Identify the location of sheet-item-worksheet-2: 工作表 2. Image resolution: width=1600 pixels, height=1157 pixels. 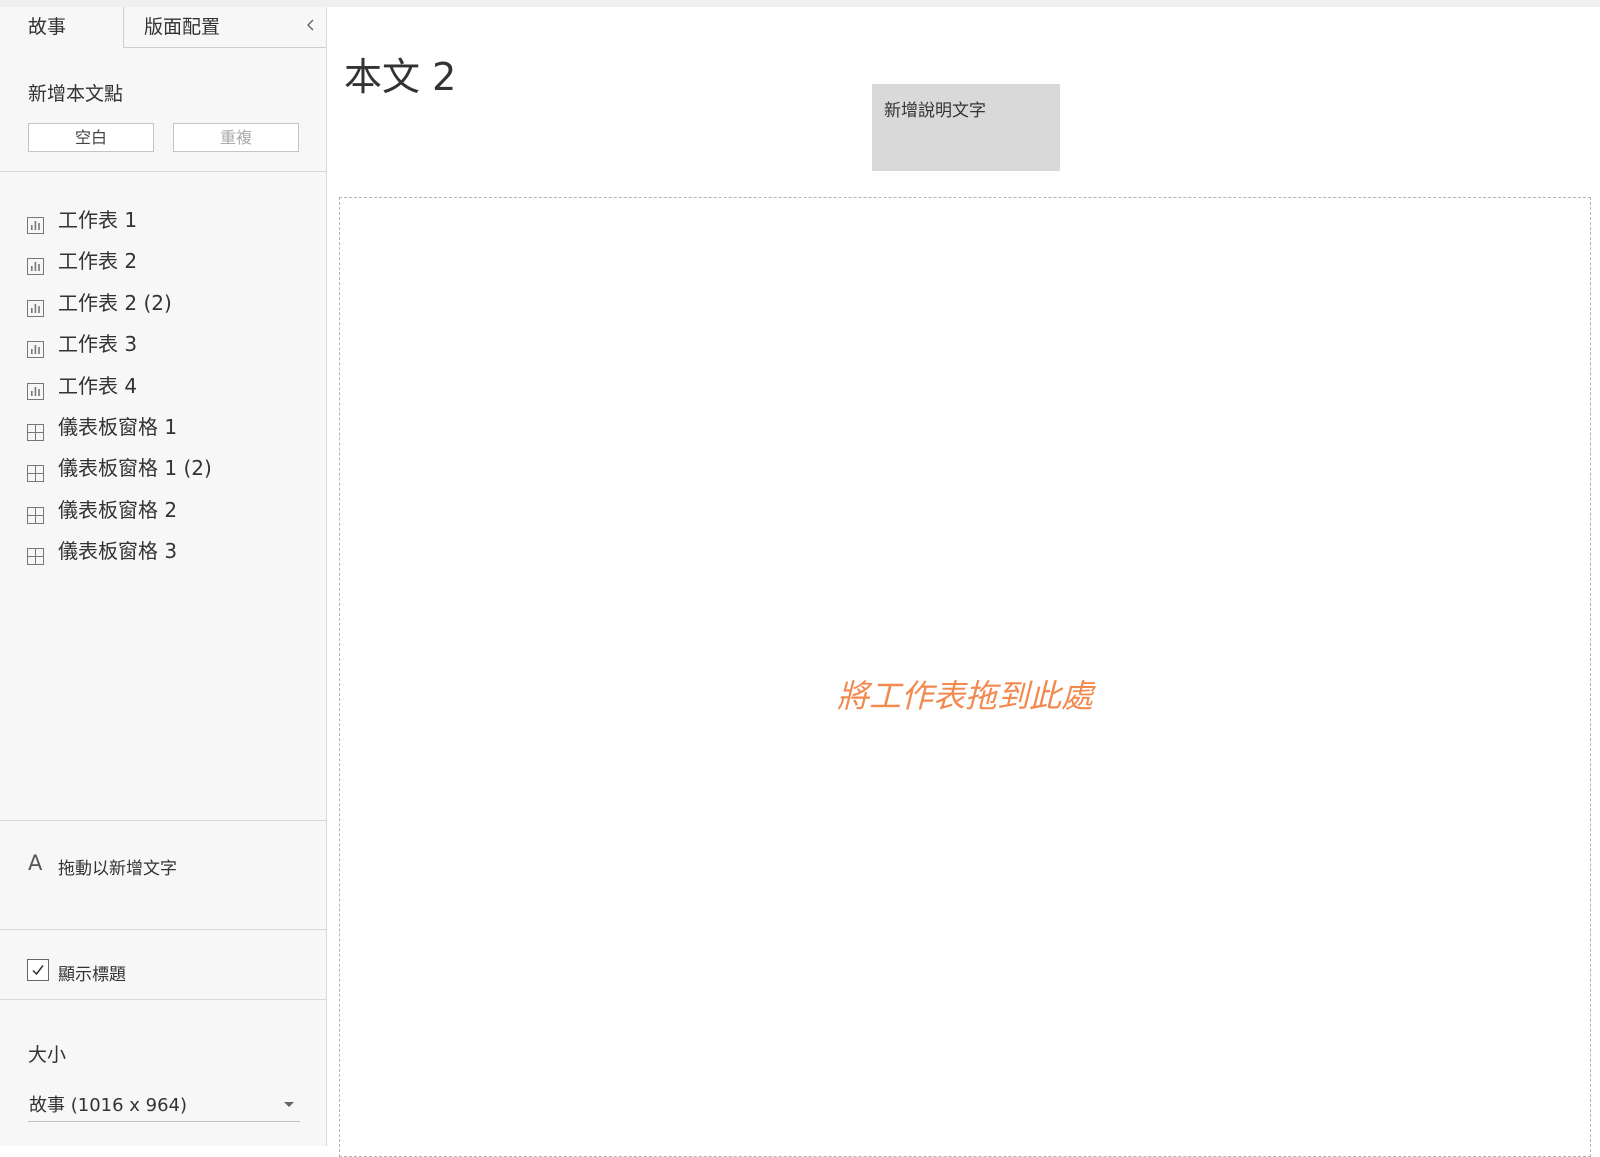
(163, 265).